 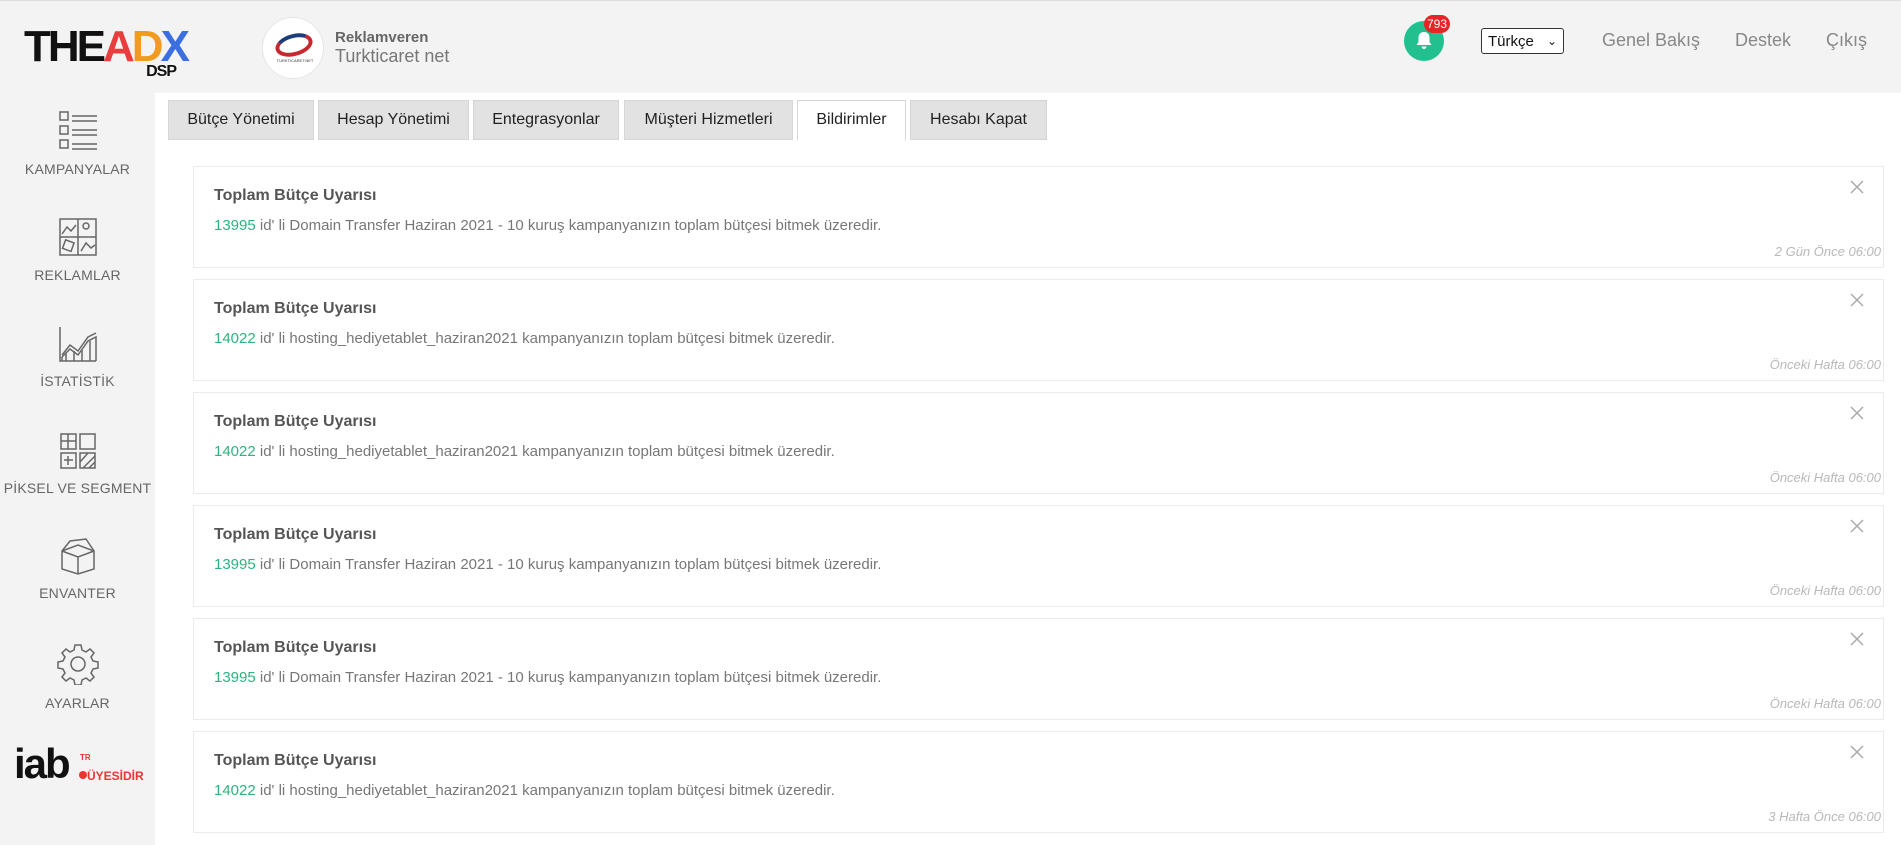 What do you see at coordinates (1824, 816) in the screenshot?
I see `notification-time: 3 Hafta Önce 06:00` at bounding box center [1824, 816].